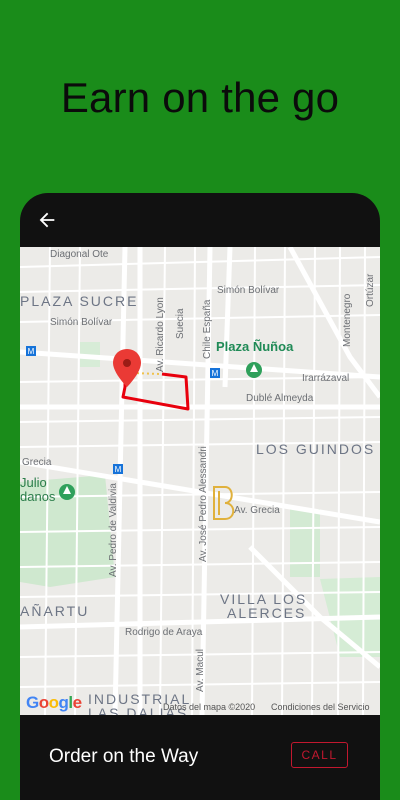  What do you see at coordinates (37, 462) in the screenshot?
I see `map-label: Grecia` at bounding box center [37, 462].